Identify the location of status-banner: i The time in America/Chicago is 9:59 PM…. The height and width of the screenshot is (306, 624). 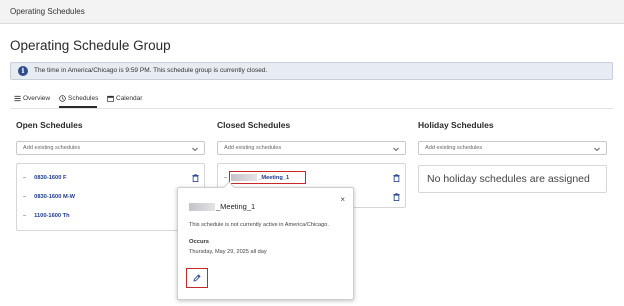
(311, 71).